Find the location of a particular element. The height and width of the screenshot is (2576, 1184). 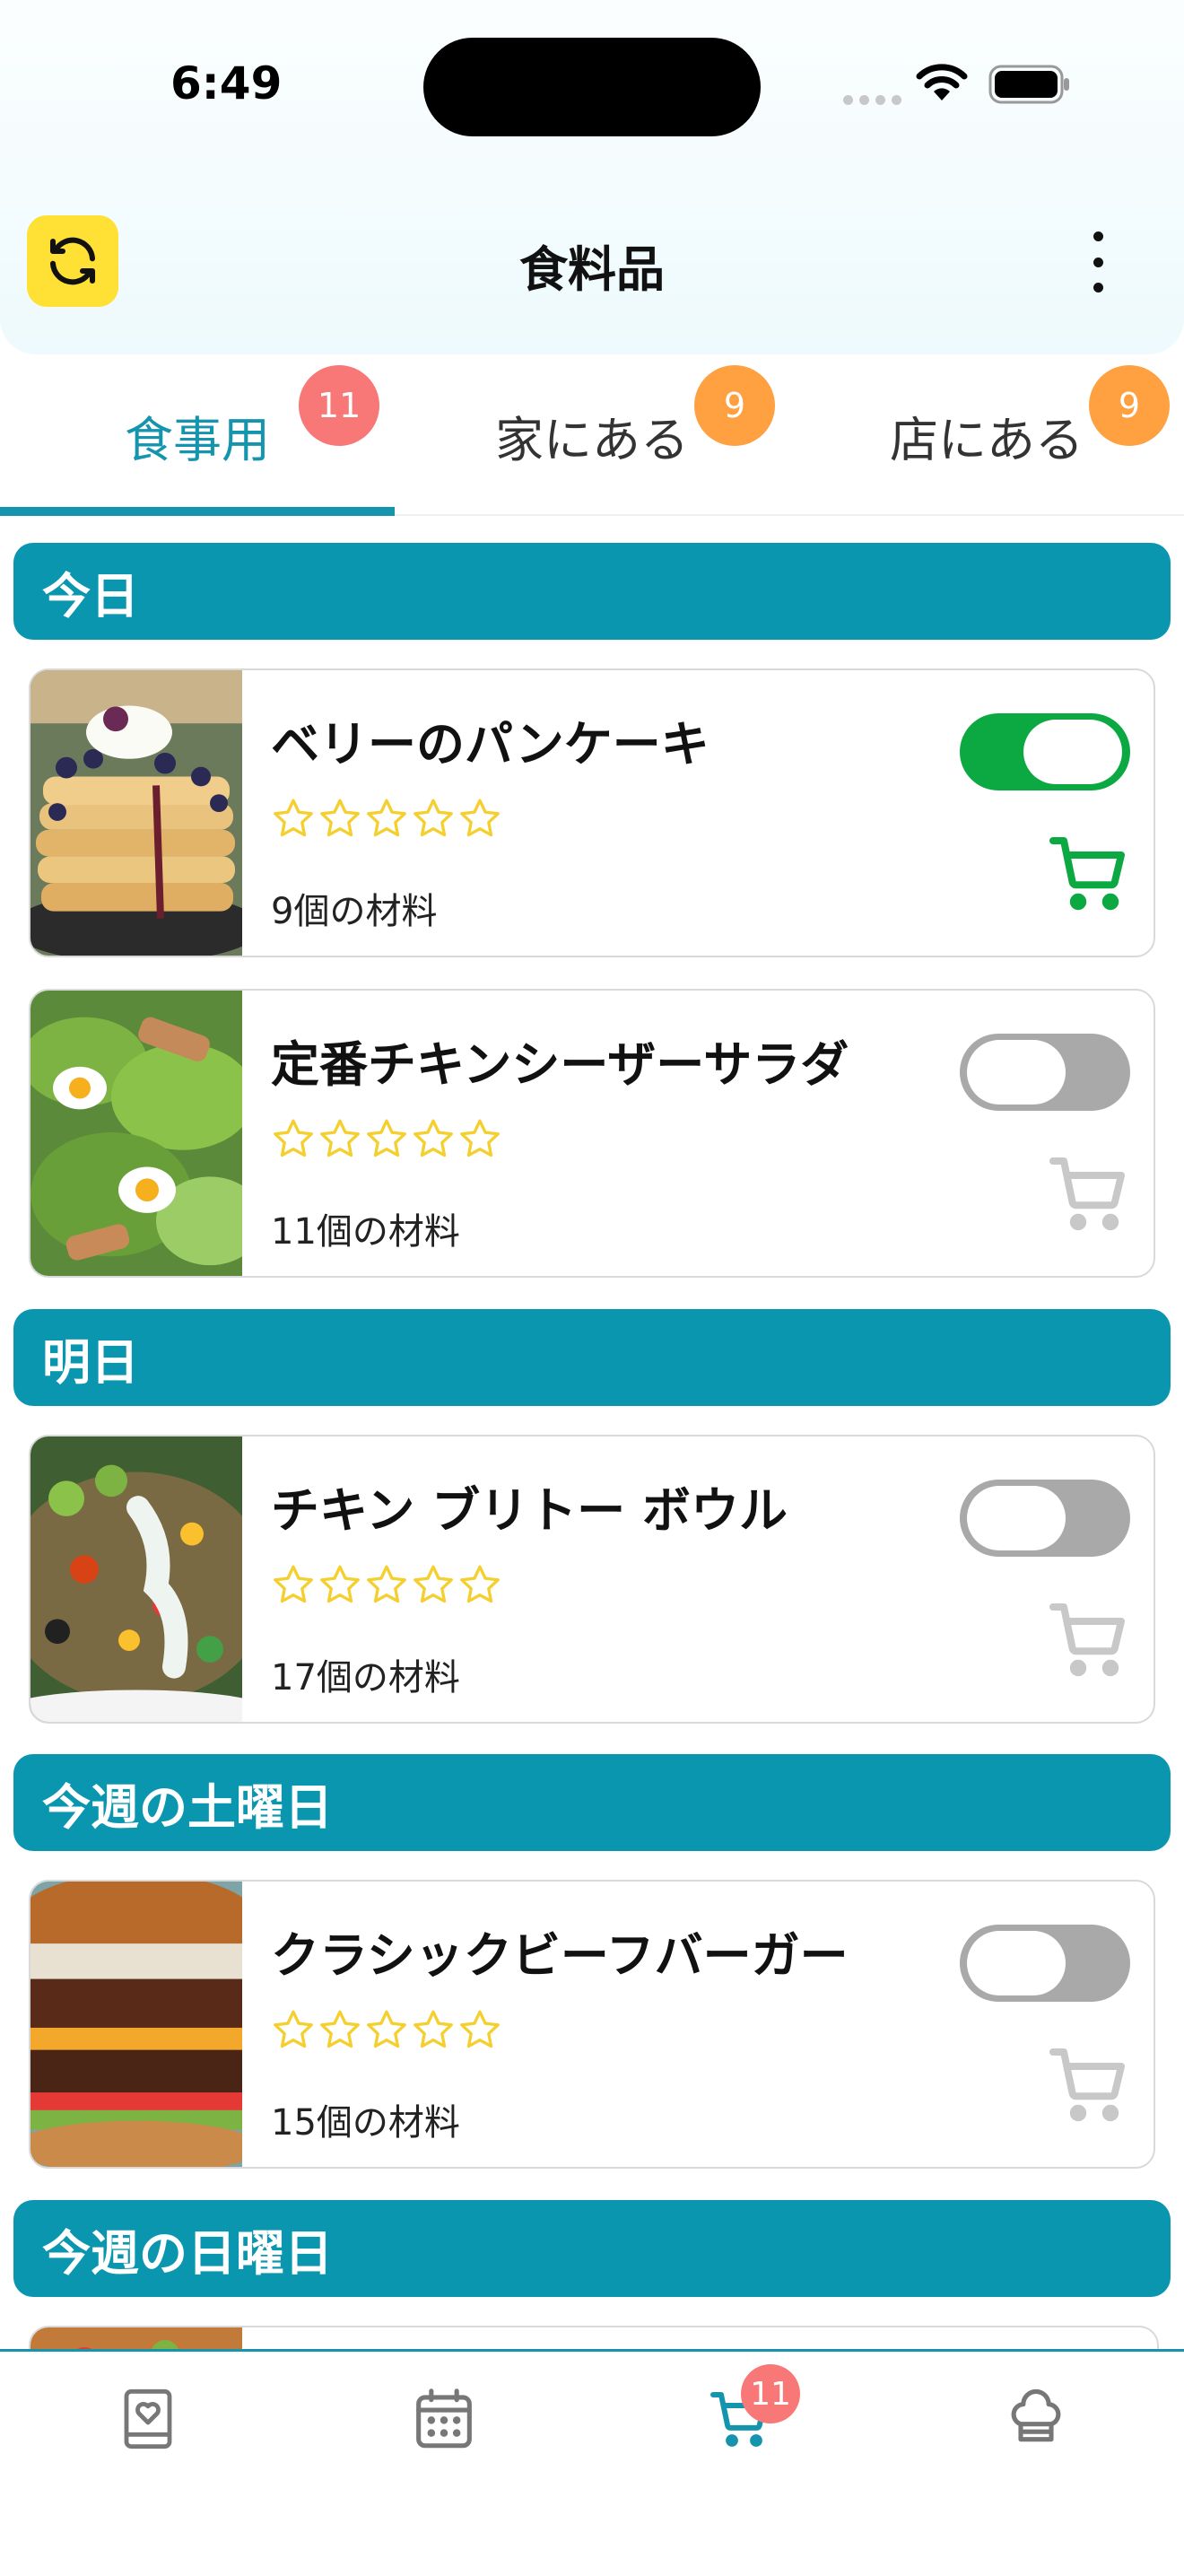

tab-label: 食事用 is located at coordinates (197, 439).